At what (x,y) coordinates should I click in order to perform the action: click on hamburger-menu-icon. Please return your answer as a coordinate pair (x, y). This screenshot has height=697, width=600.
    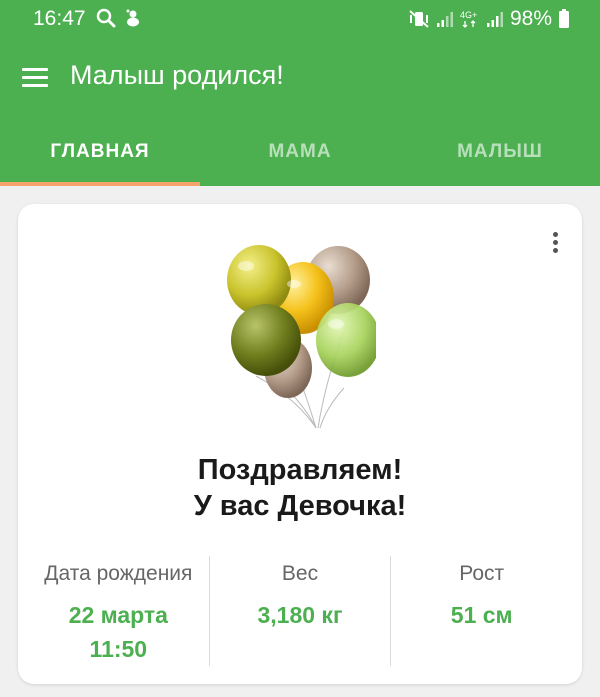
    Looking at the image, I should click on (35, 78).